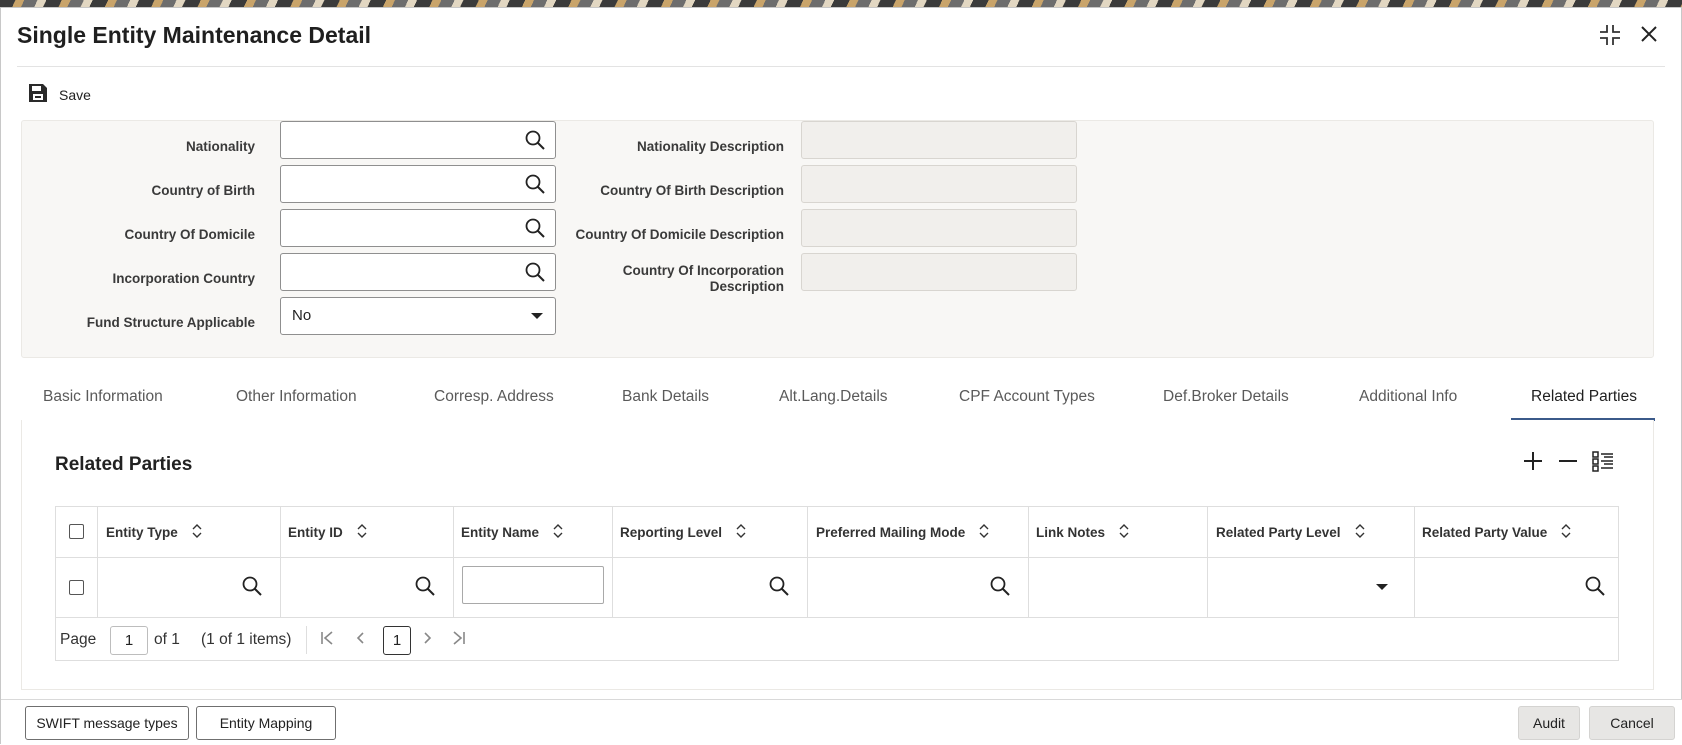 This screenshot has width=1682, height=745. What do you see at coordinates (459, 640) in the screenshot?
I see `last-page-icon` at bounding box center [459, 640].